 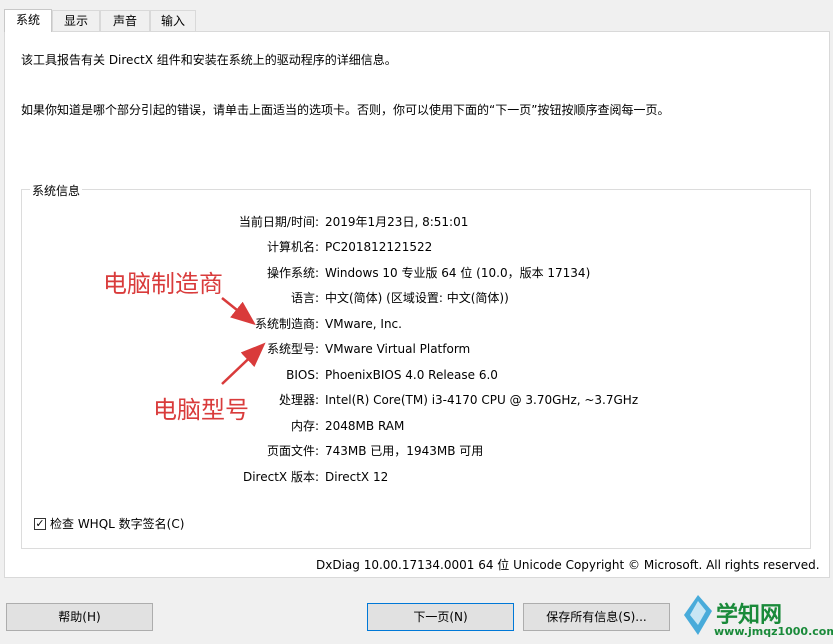 What do you see at coordinates (79, 617) in the screenshot?
I see `help-button: 帮助(H)` at bounding box center [79, 617].